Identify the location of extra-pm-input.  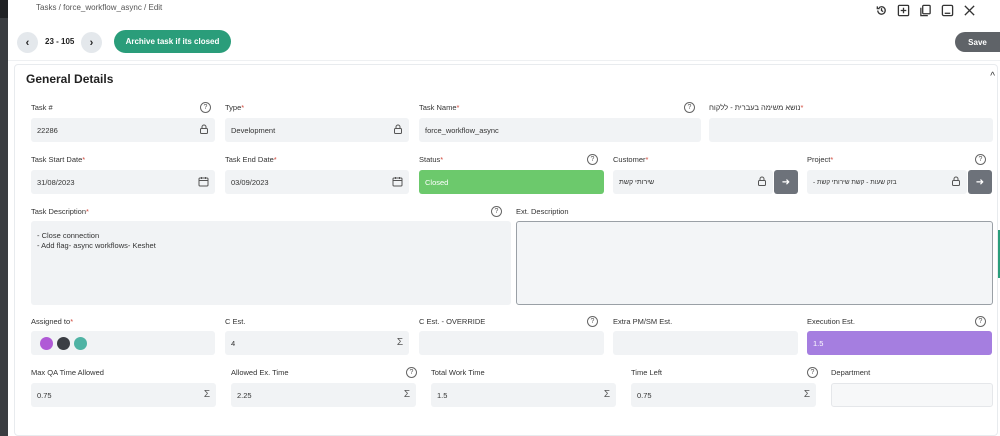
(705, 343).